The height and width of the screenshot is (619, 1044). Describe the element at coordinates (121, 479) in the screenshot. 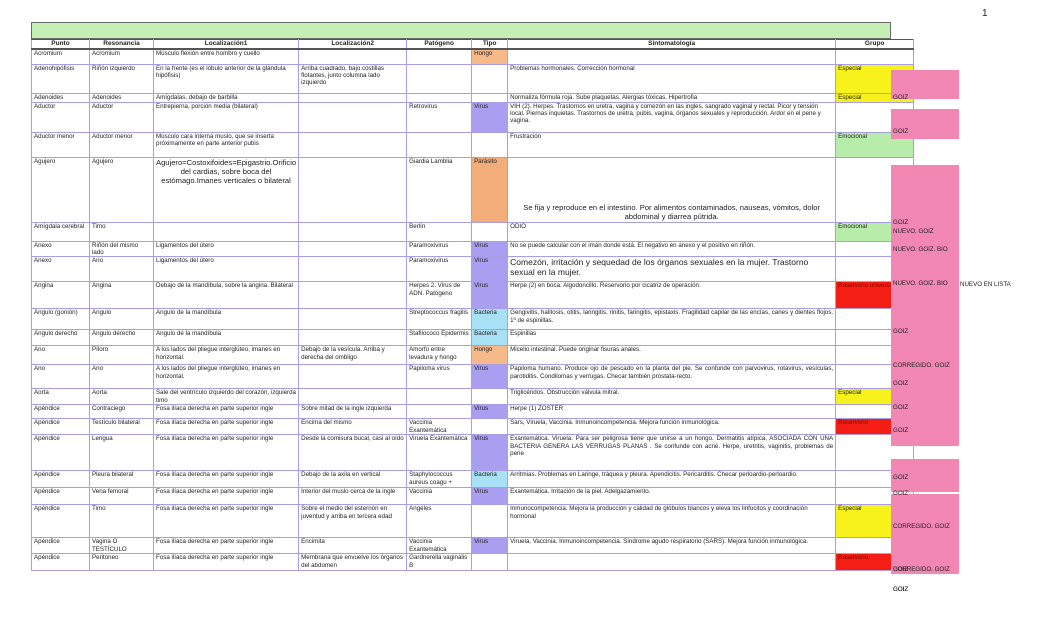

I see `cell-resonancia: Pleura bilateral` at that location.